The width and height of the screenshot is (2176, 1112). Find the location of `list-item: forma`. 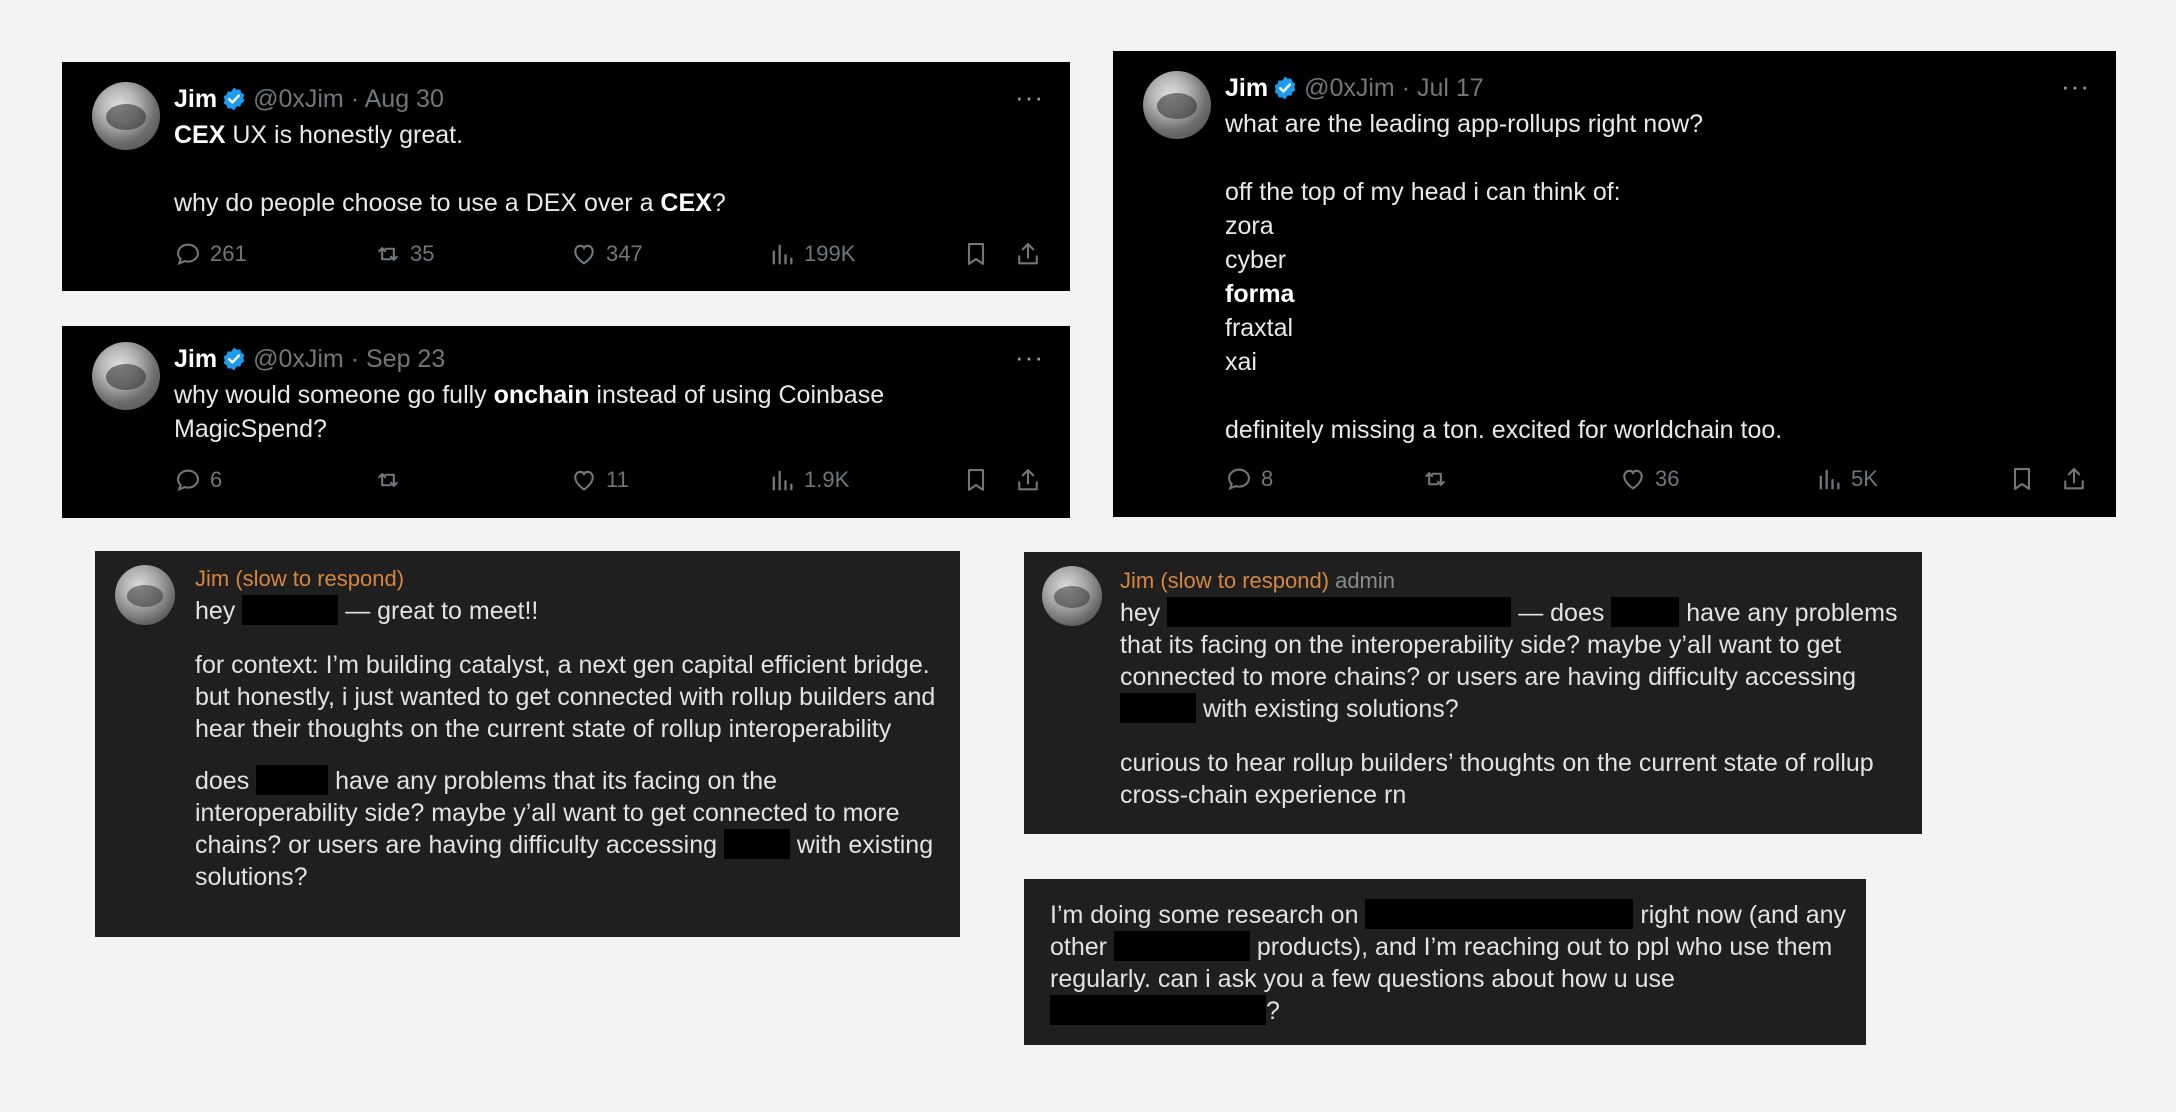

list-item: forma is located at coordinates (1260, 294).